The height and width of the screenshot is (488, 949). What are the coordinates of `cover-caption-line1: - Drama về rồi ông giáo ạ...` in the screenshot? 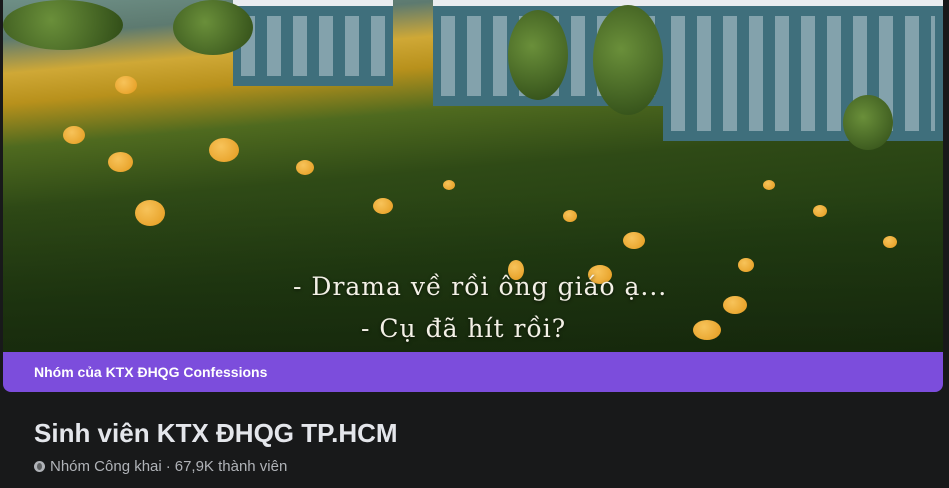 It's located at (480, 286).